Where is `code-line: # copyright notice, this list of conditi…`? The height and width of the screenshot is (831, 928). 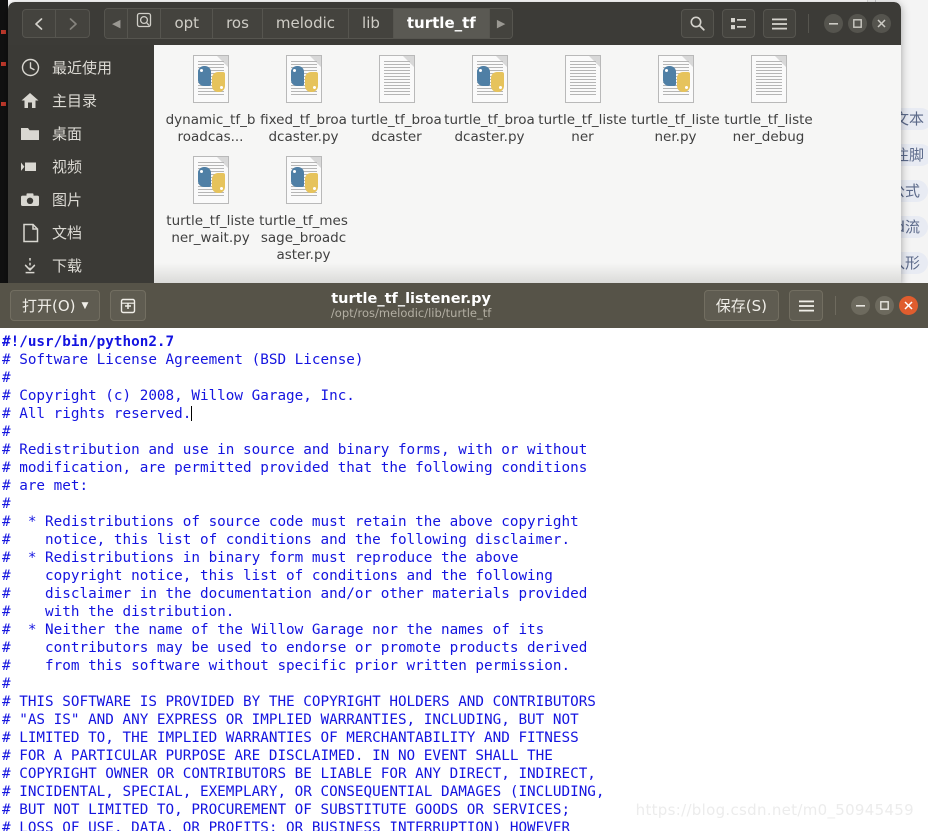 code-line: # copyright notice, this list of conditi… is located at coordinates (277, 576).